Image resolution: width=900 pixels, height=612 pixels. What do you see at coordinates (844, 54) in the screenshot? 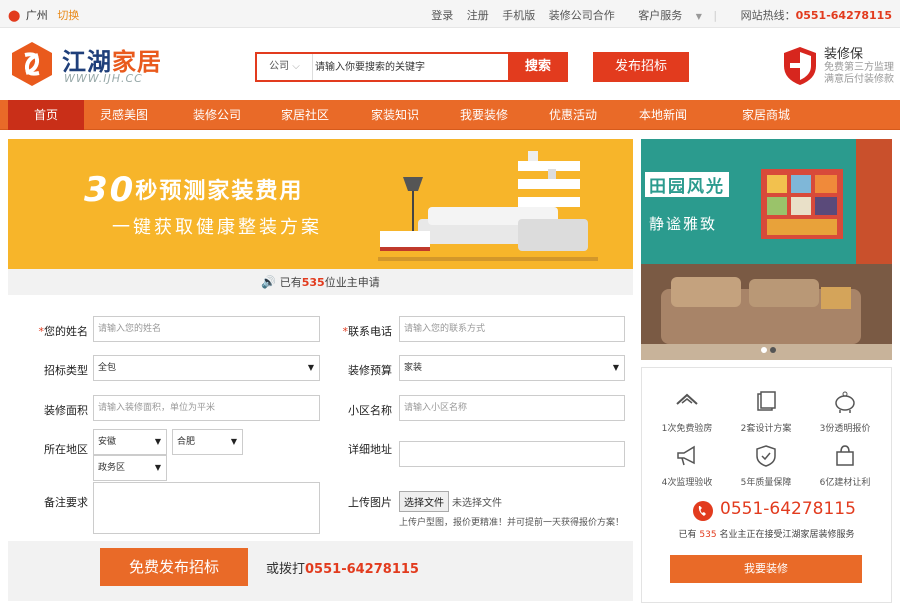
I see `guarantee-title: 装修保` at bounding box center [844, 54].